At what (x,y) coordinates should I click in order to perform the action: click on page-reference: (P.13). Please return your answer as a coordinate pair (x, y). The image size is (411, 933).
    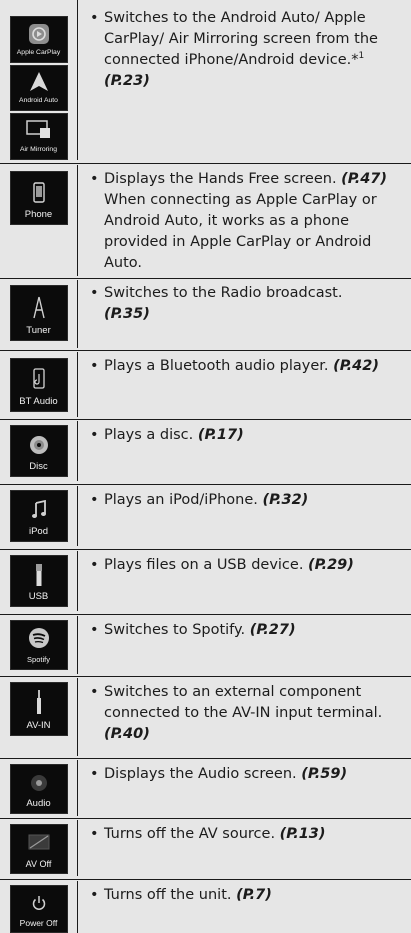
    Looking at the image, I should click on (302, 834).